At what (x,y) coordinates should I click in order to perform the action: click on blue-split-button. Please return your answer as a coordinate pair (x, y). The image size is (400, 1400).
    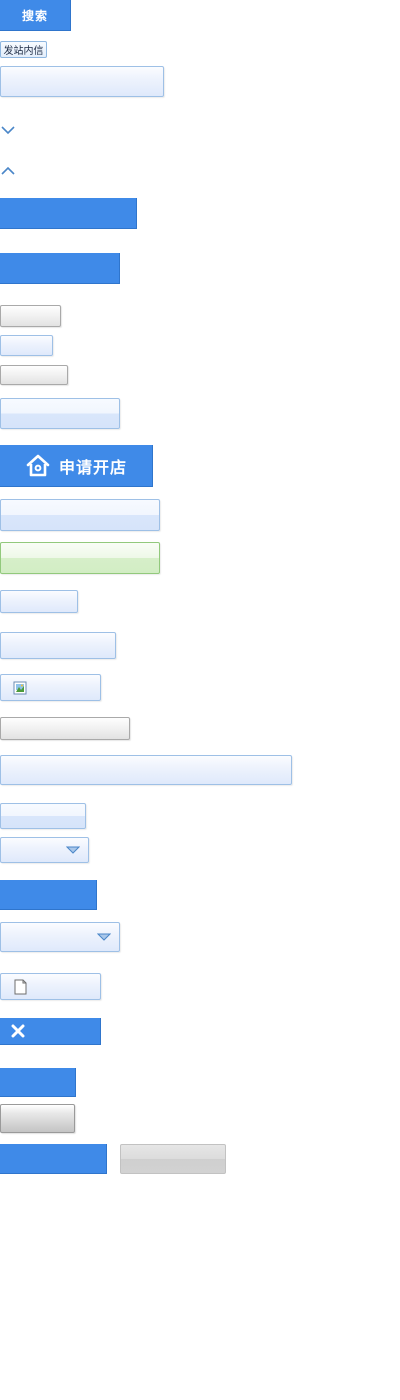
    Looking at the image, I should click on (60, 413).